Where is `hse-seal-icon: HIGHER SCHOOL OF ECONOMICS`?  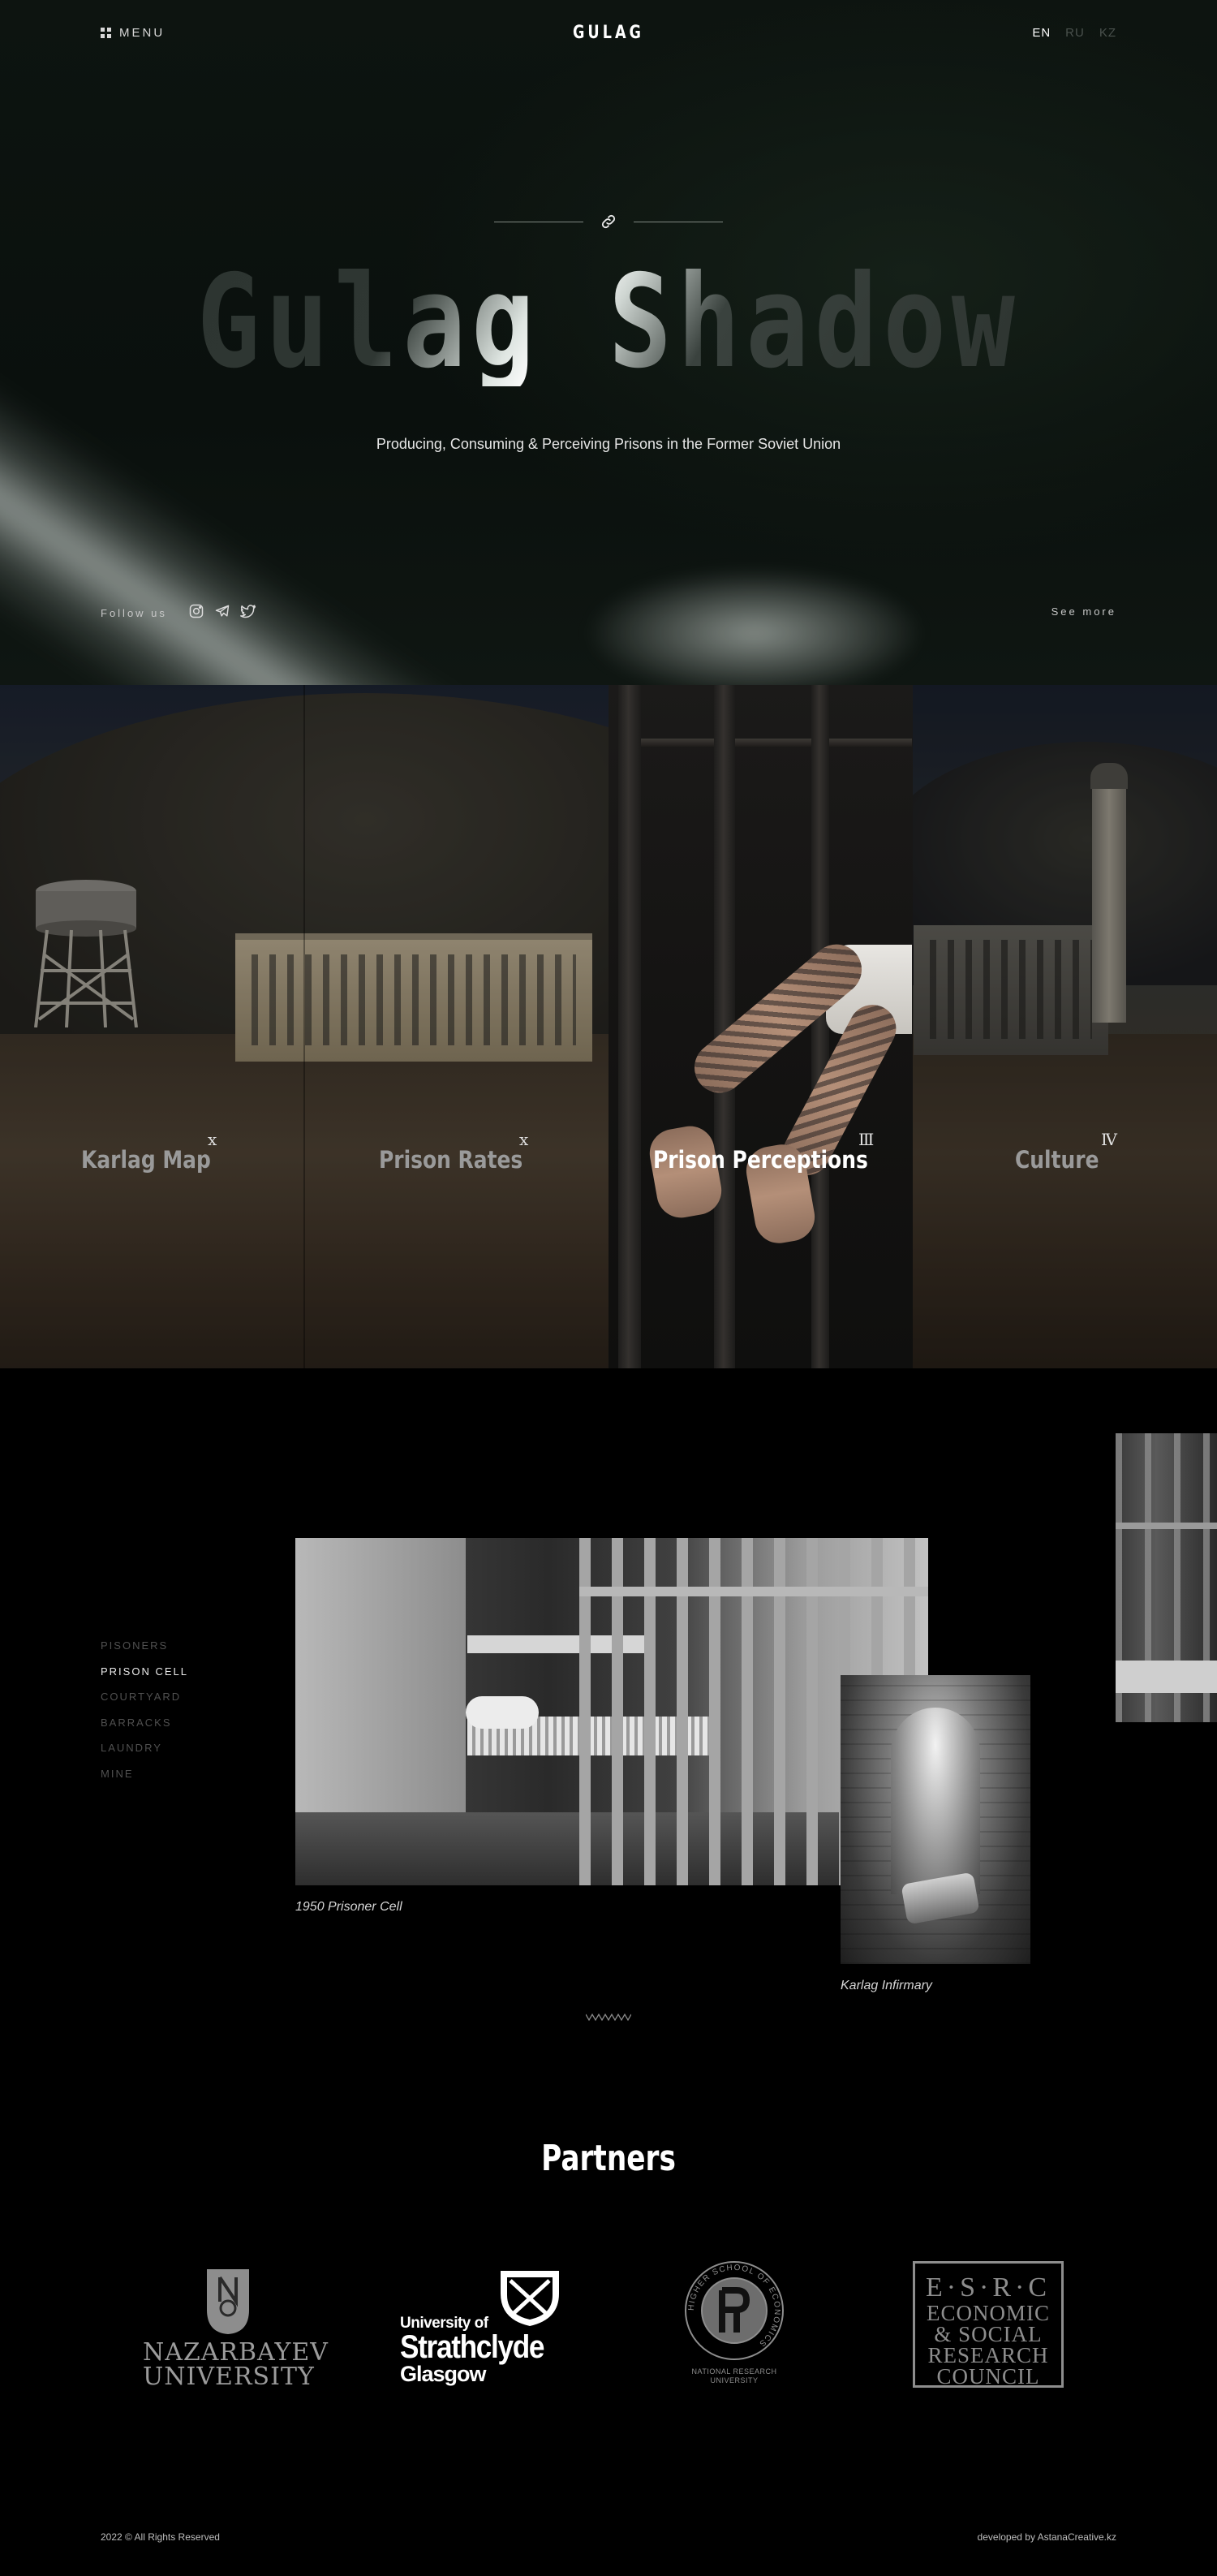 hse-seal-icon: HIGHER SCHOOL OF ECONOMICS is located at coordinates (734, 2311).